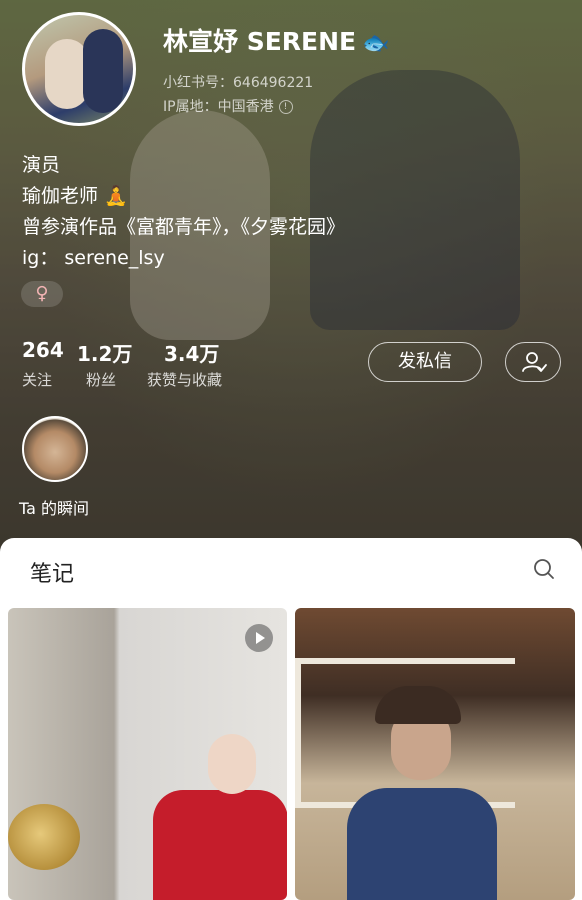 This screenshot has width=582, height=900. I want to click on tab-notes: 笔记, so click(52, 572).